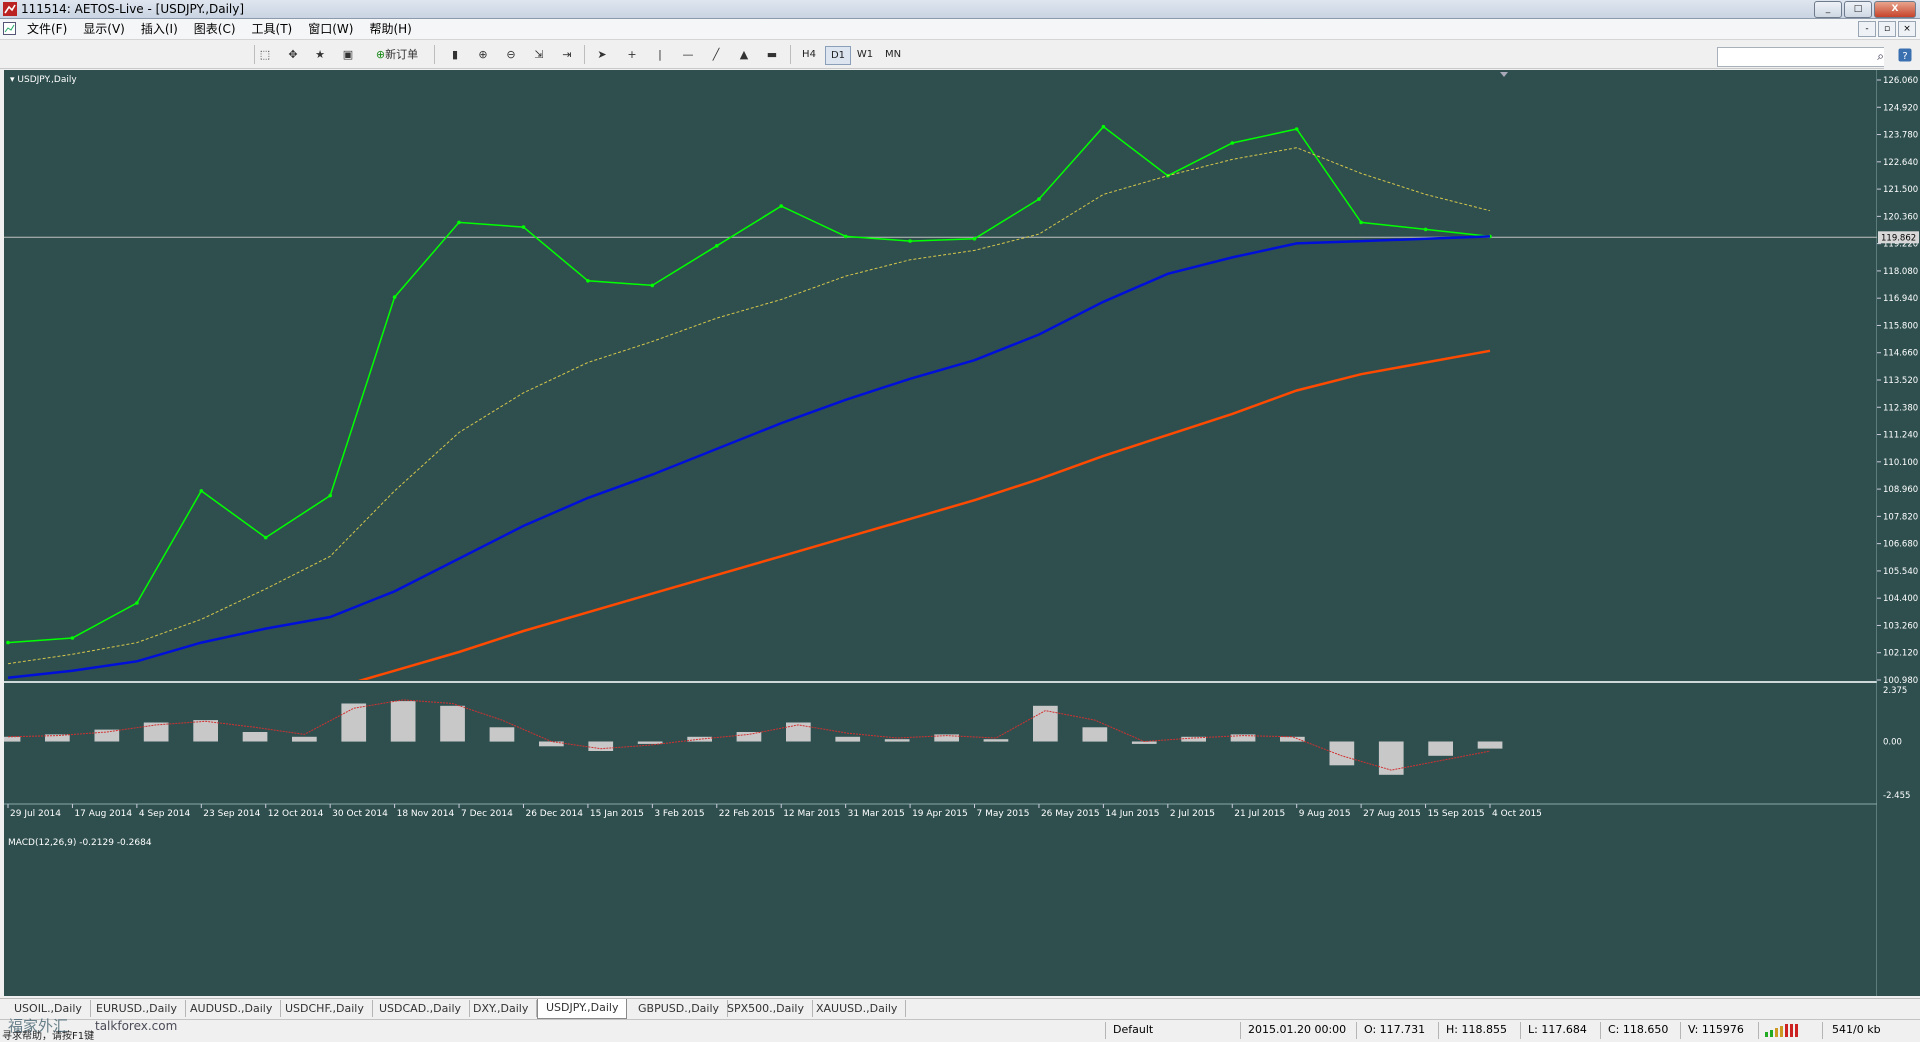  What do you see at coordinates (1394, 1030) in the screenshot?
I see `status-open: O: 117.731` at bounding box center [1394, 1030].